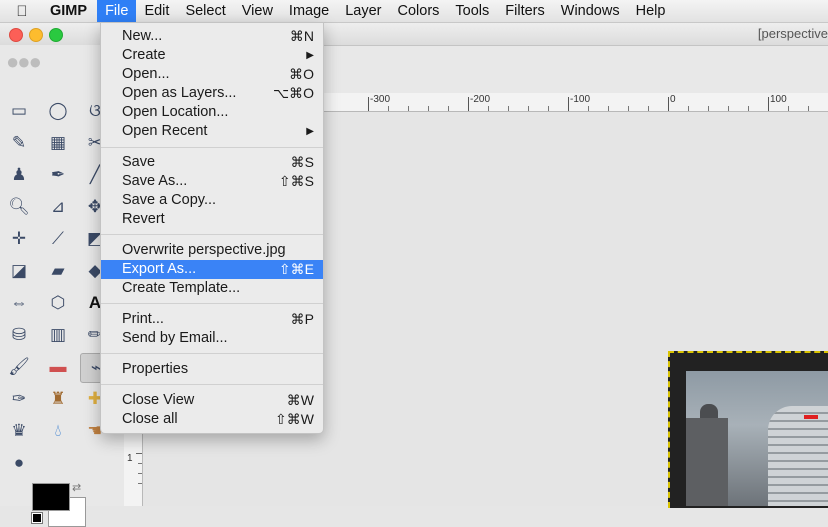 The image size is (828, 527). What do you see at coordinates (36, 35) in the screenshot?
I see `minimize-window-button` at bounding box center [36, 35].